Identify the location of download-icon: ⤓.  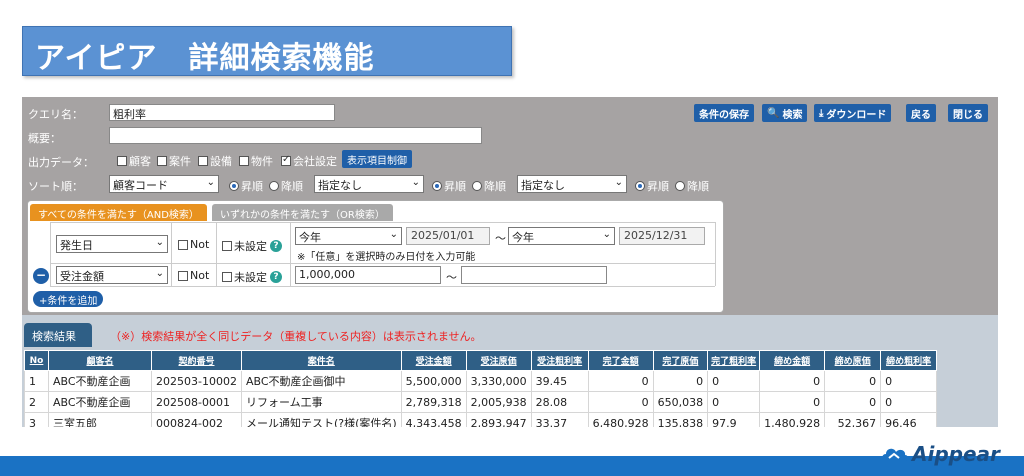
(821, 113).